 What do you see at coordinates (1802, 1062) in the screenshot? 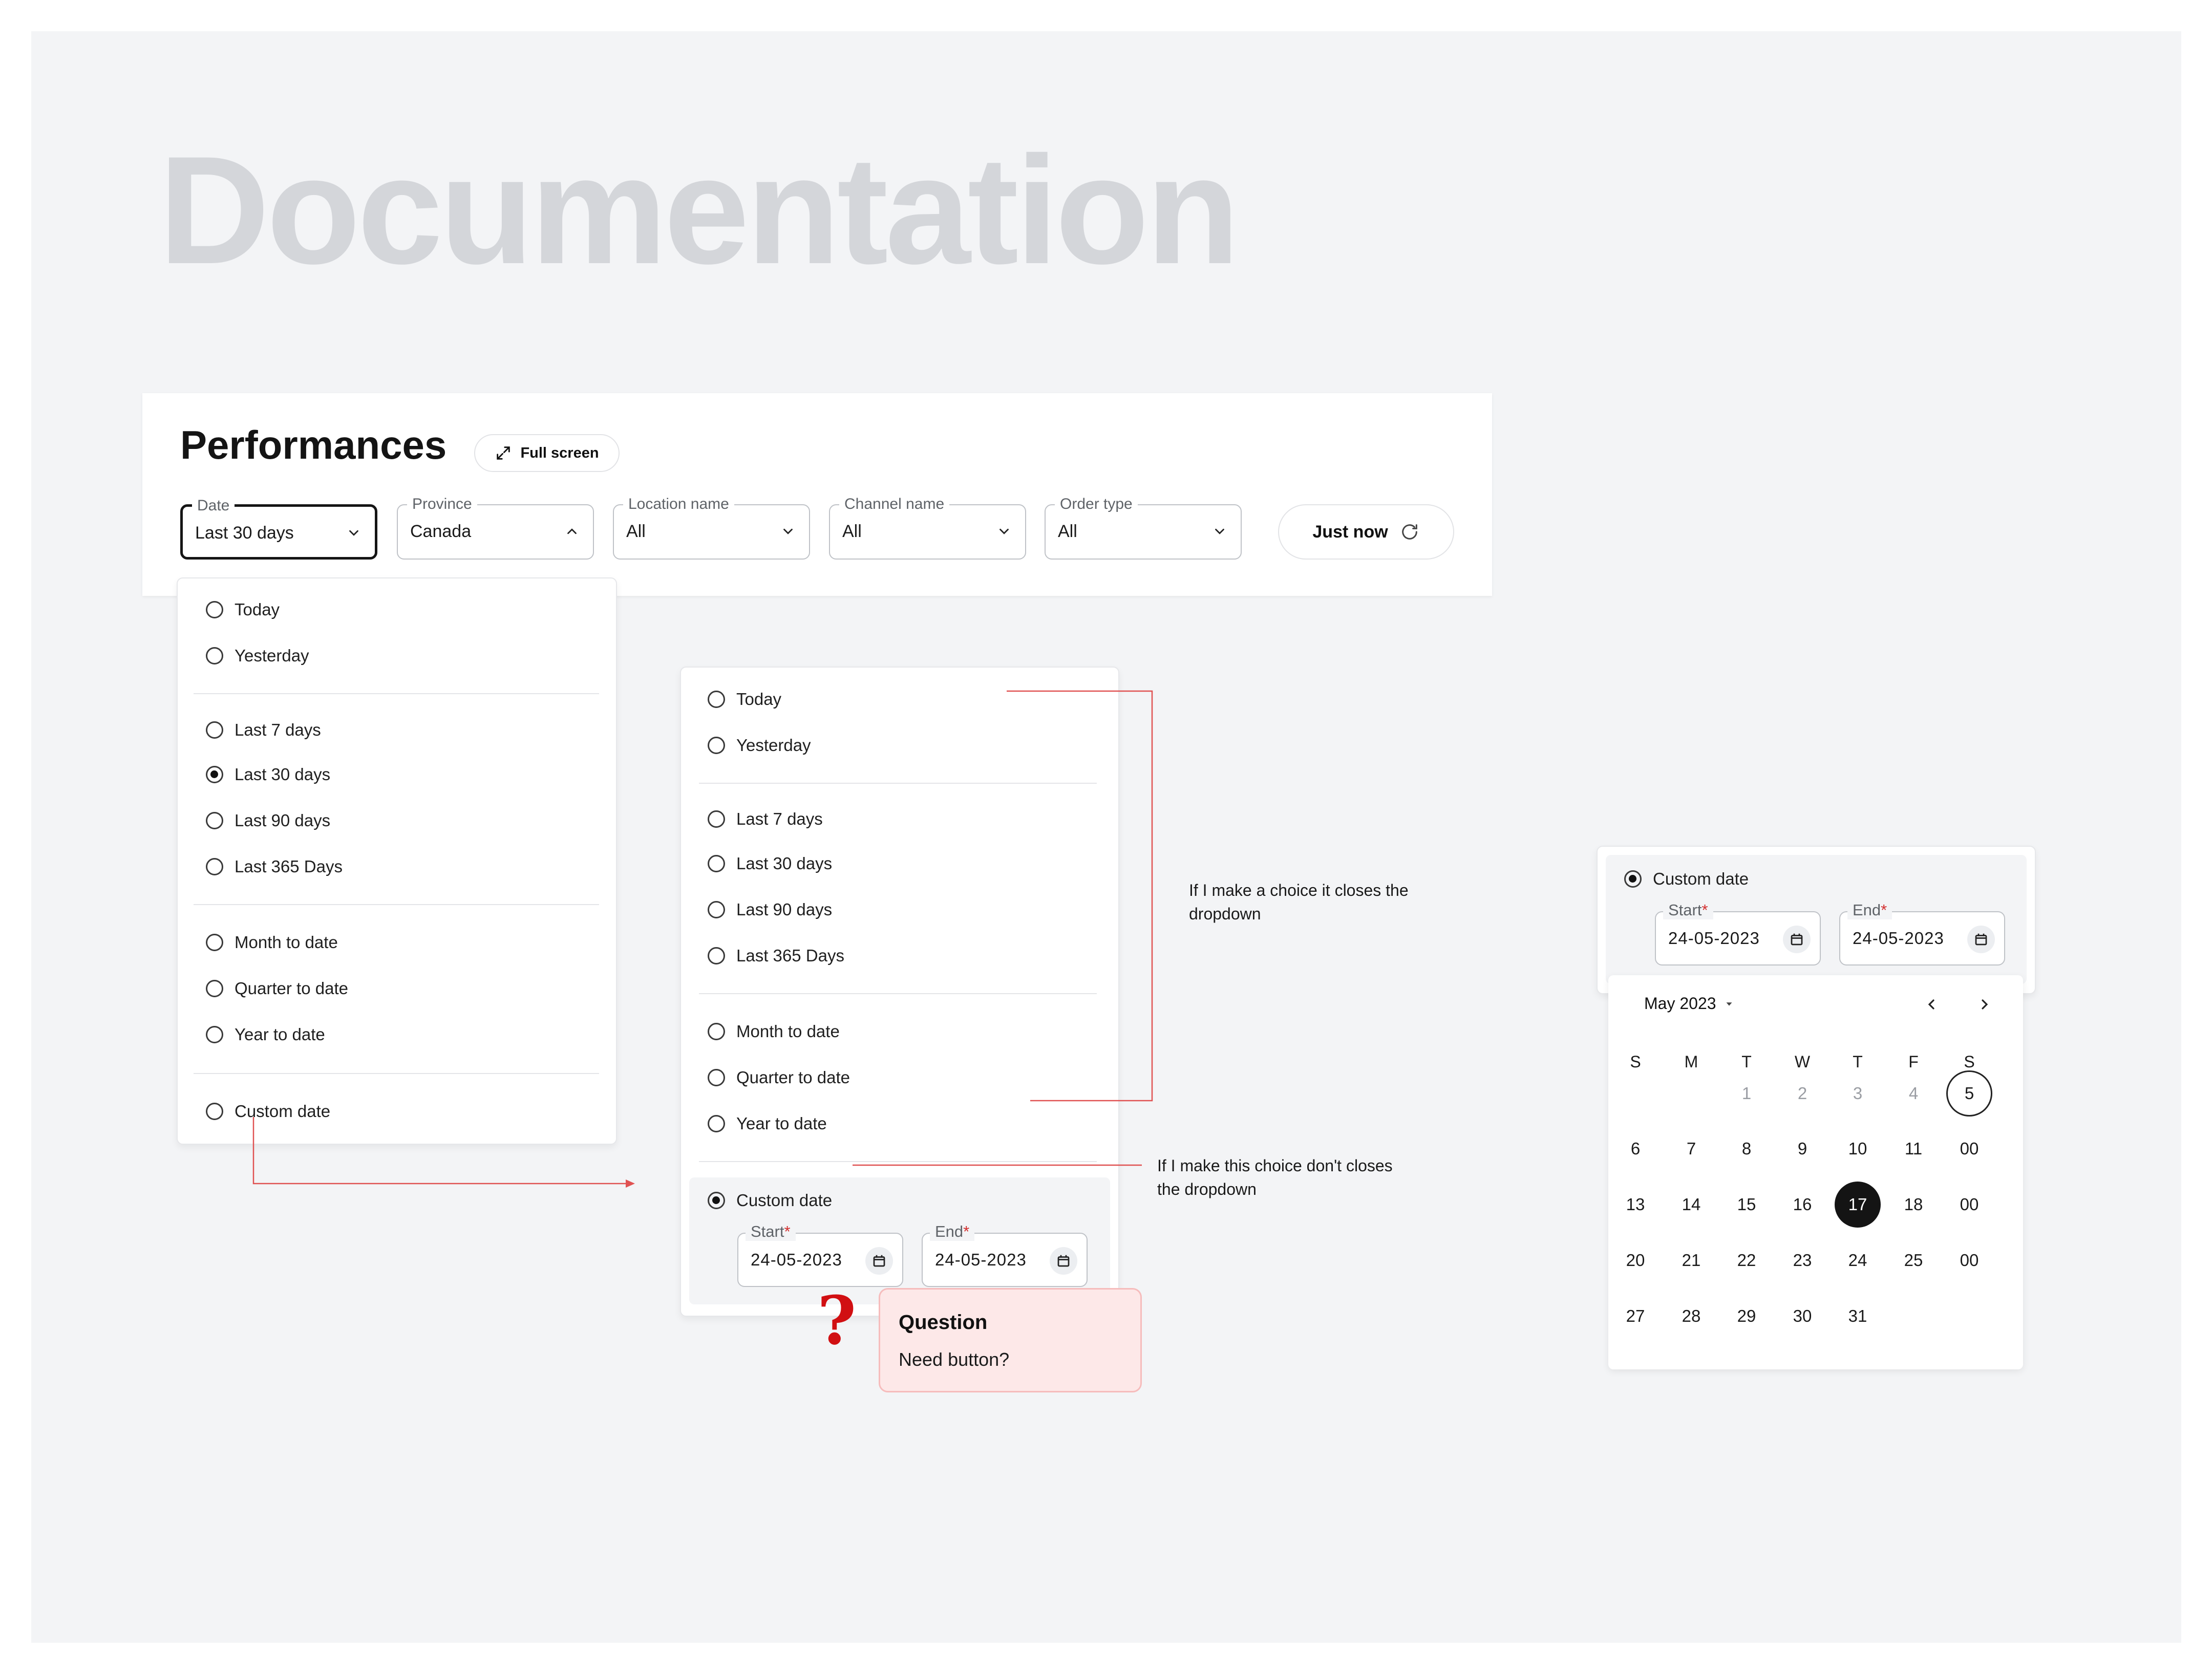
I see `weekday-label: W` at bounding box center [1802, 1062].